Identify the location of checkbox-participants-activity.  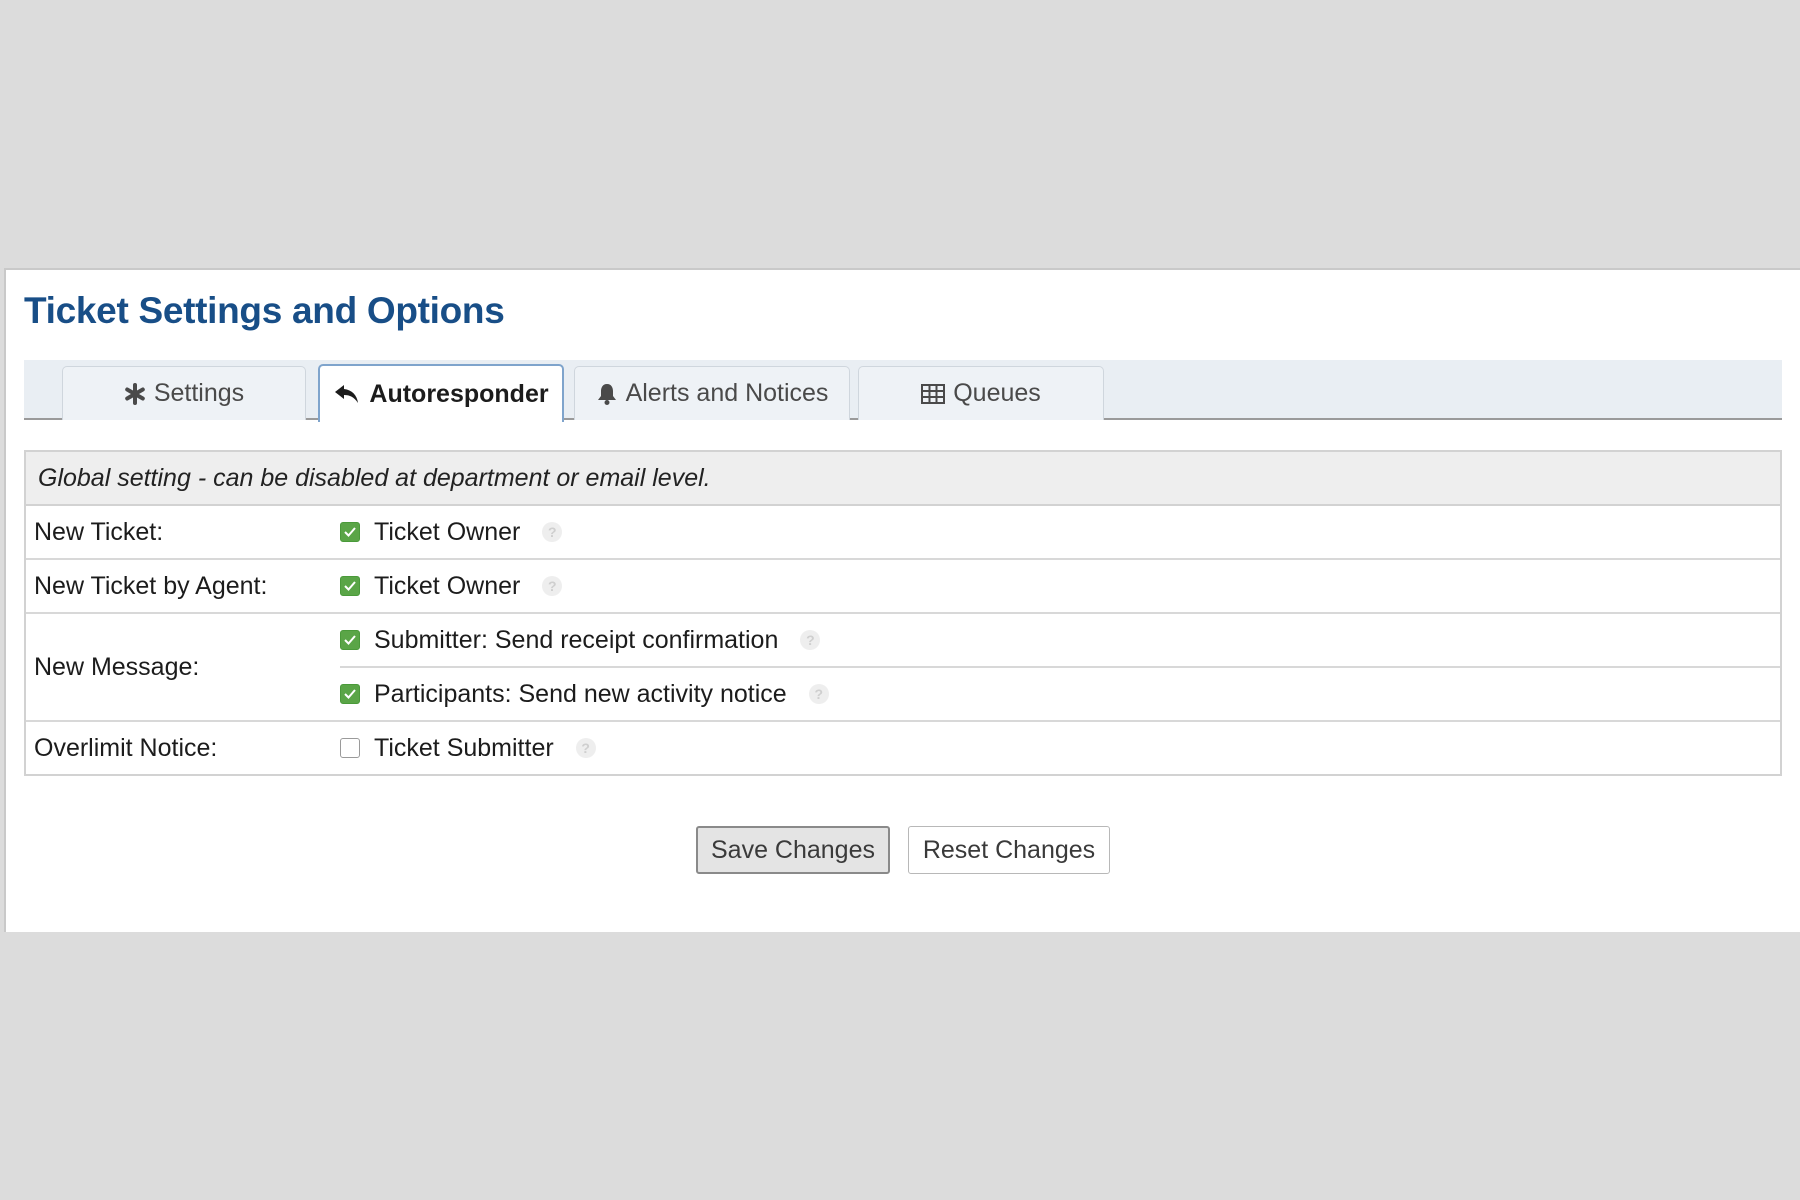
(350, 694).